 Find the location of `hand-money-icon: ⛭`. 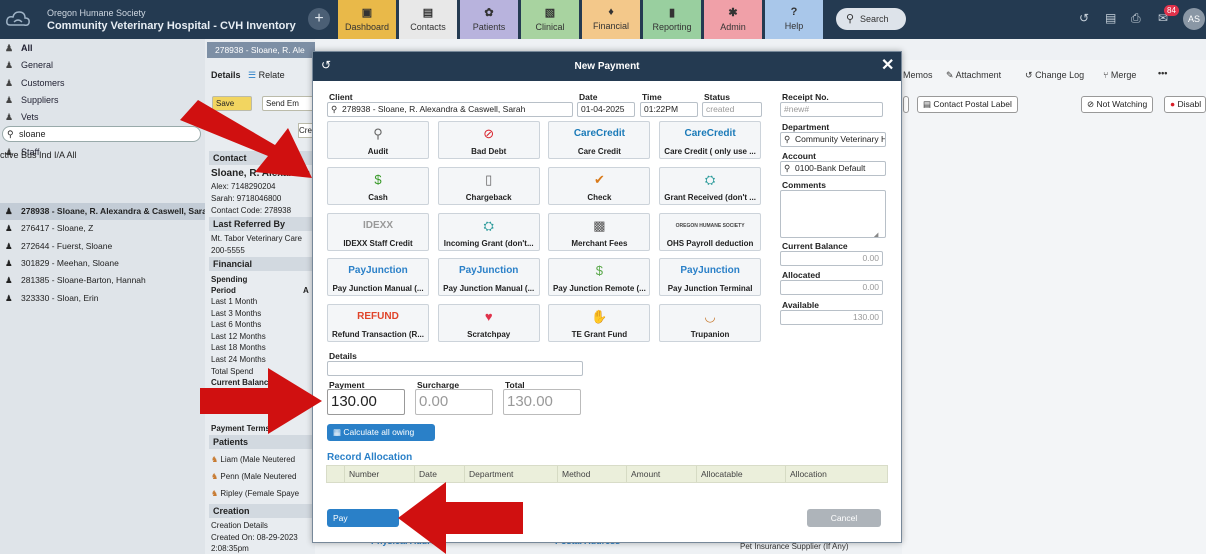

hand-money-icon: ⛭ is located at coordinates (710, 179).